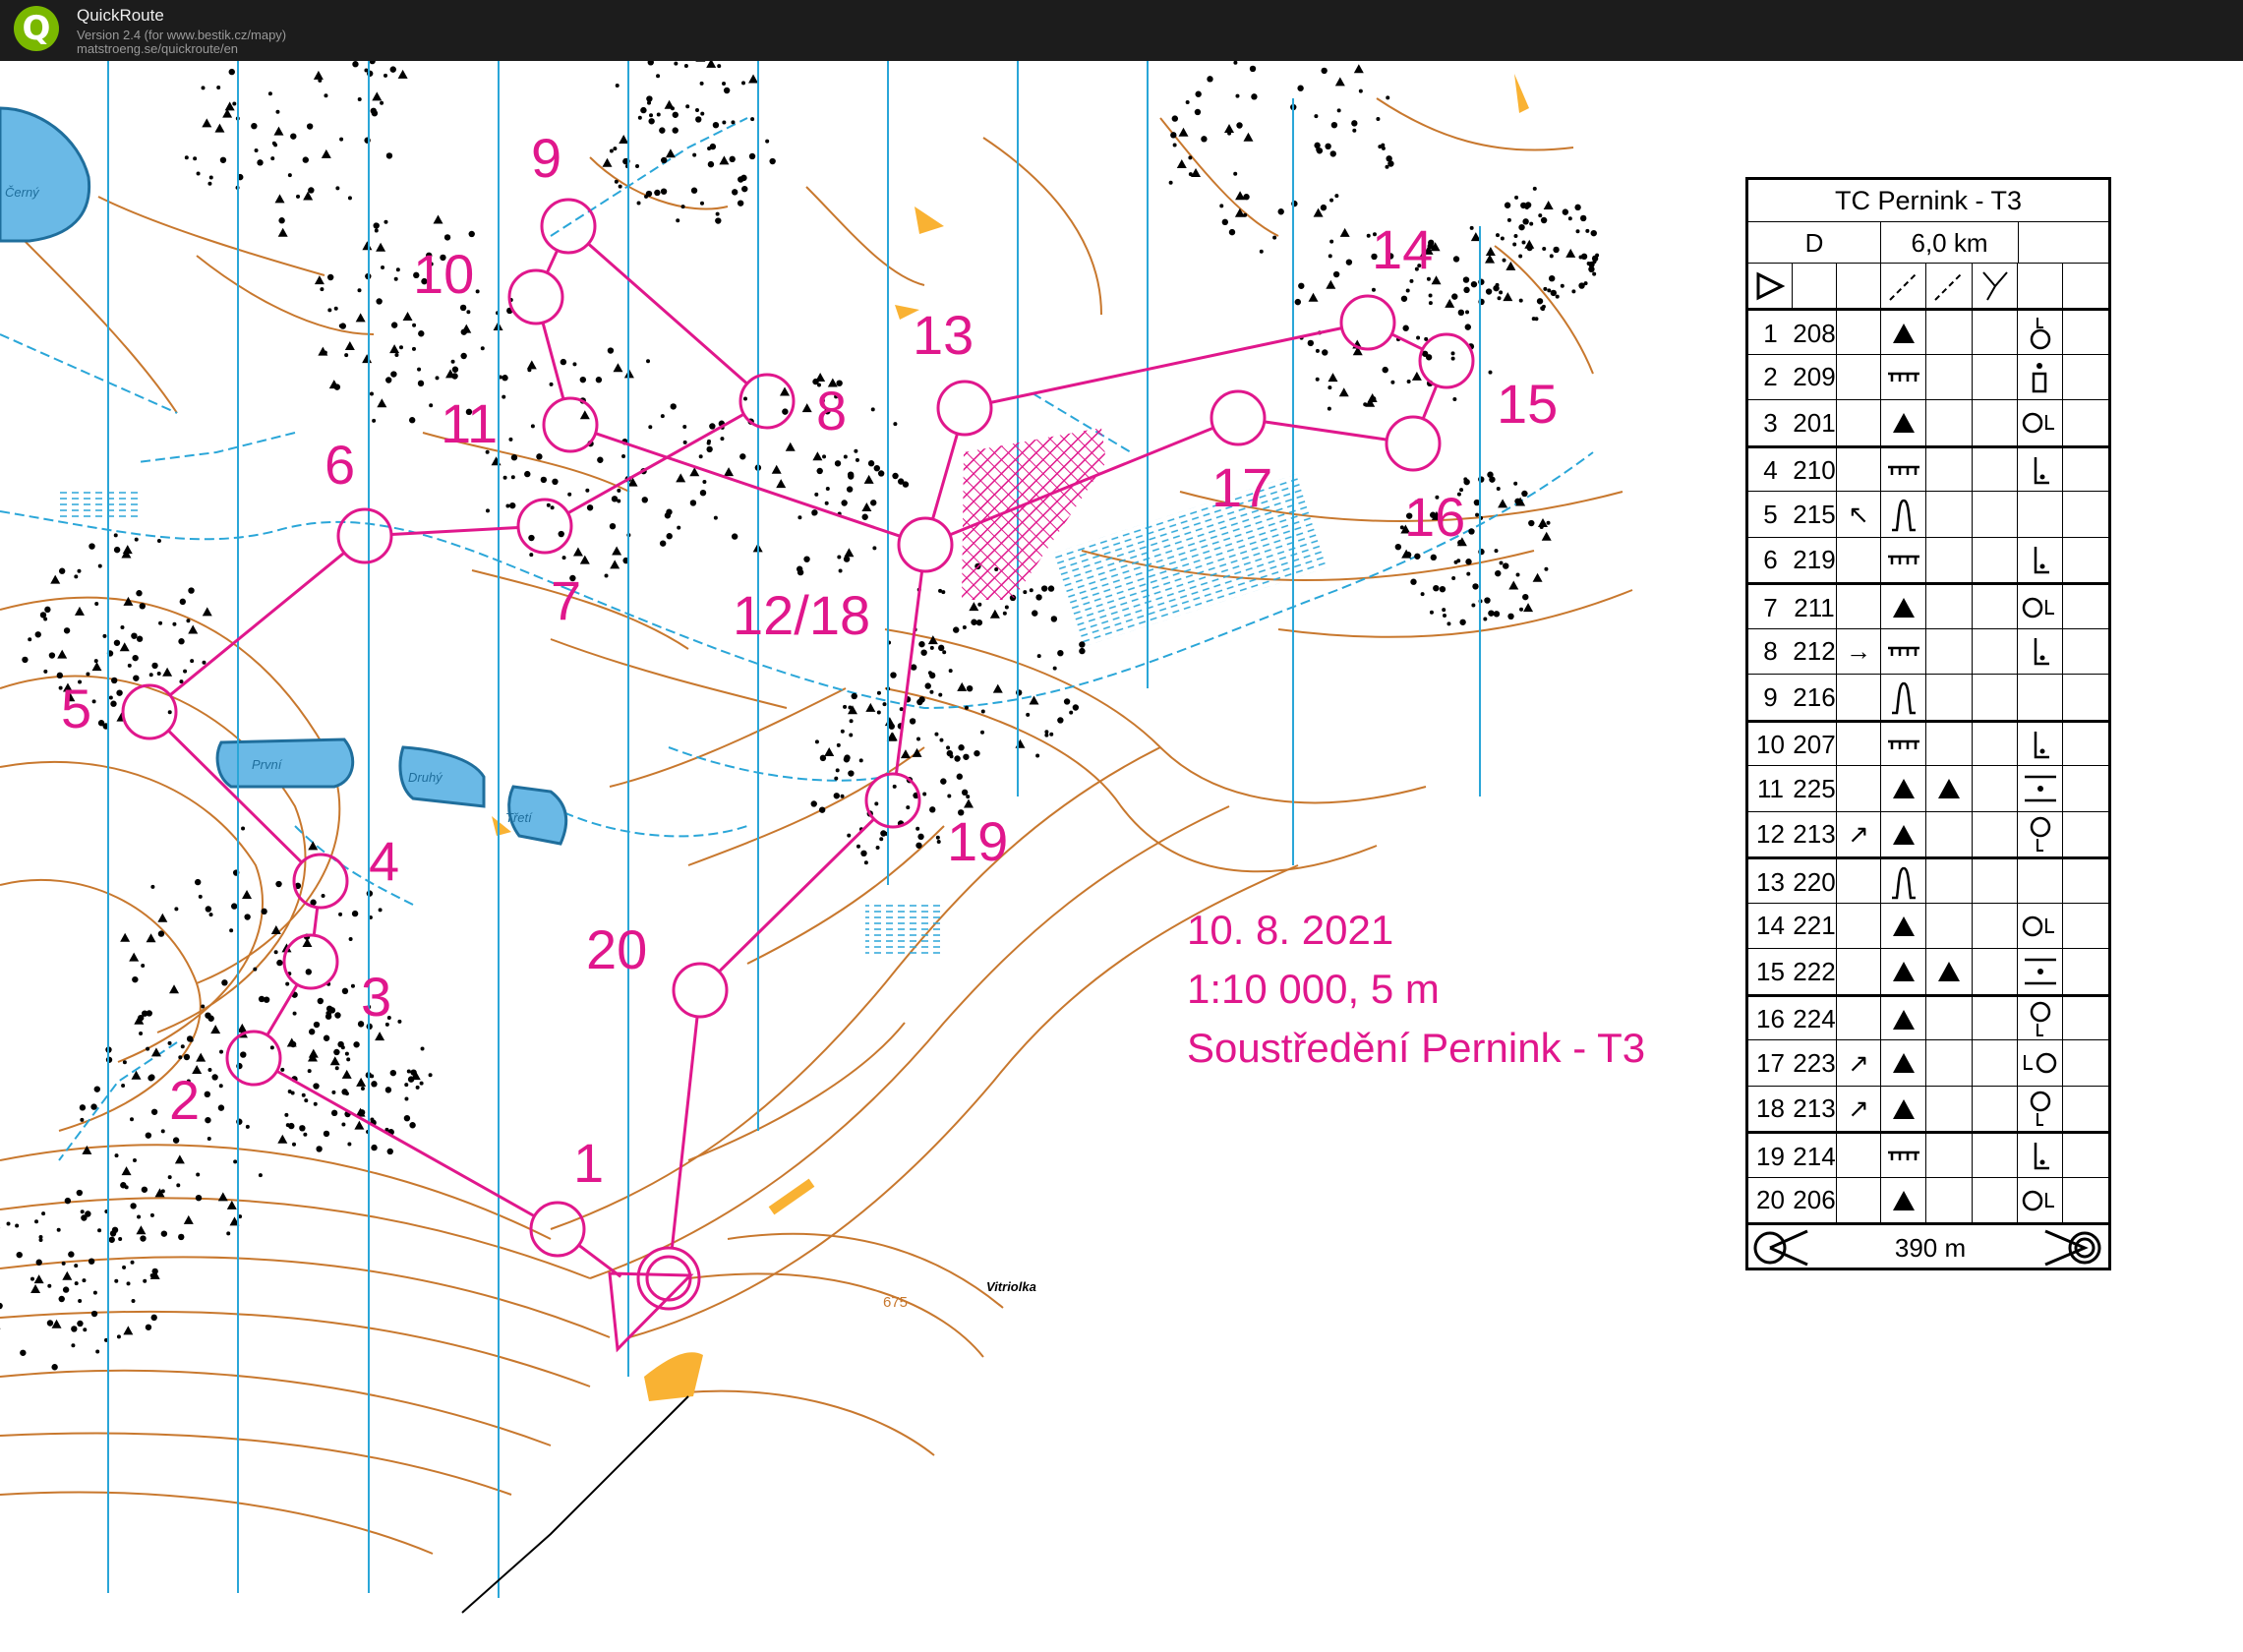  What do you see at coordinates (1416, 1048) in the screenshot?
I see `event-name: Soustředění Pernink - T3` at bounding box center [1416, 1048].